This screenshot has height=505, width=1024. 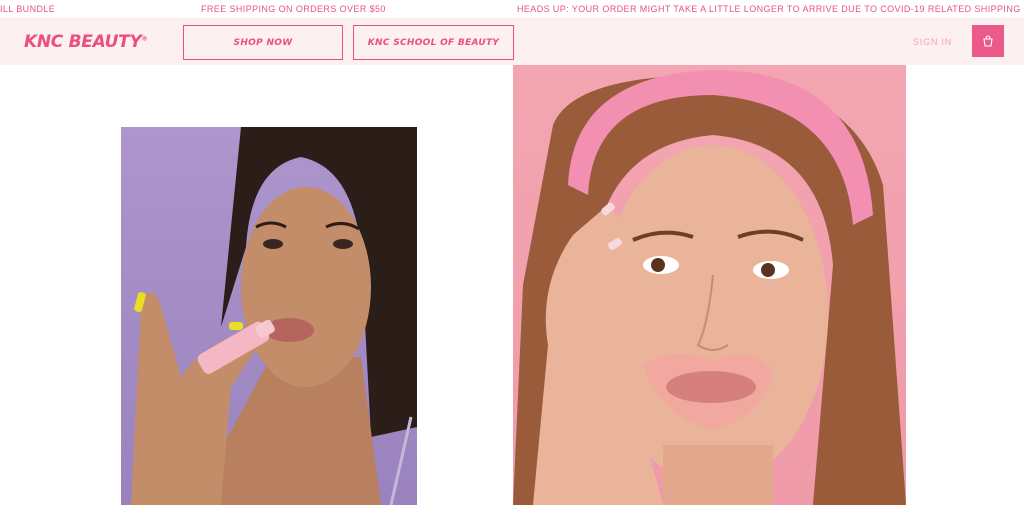 What do you see at coordinates (263, 42) in the screenshot?
I see `shop-now-button: SHOP NOW` at bounding box center [263, 42].